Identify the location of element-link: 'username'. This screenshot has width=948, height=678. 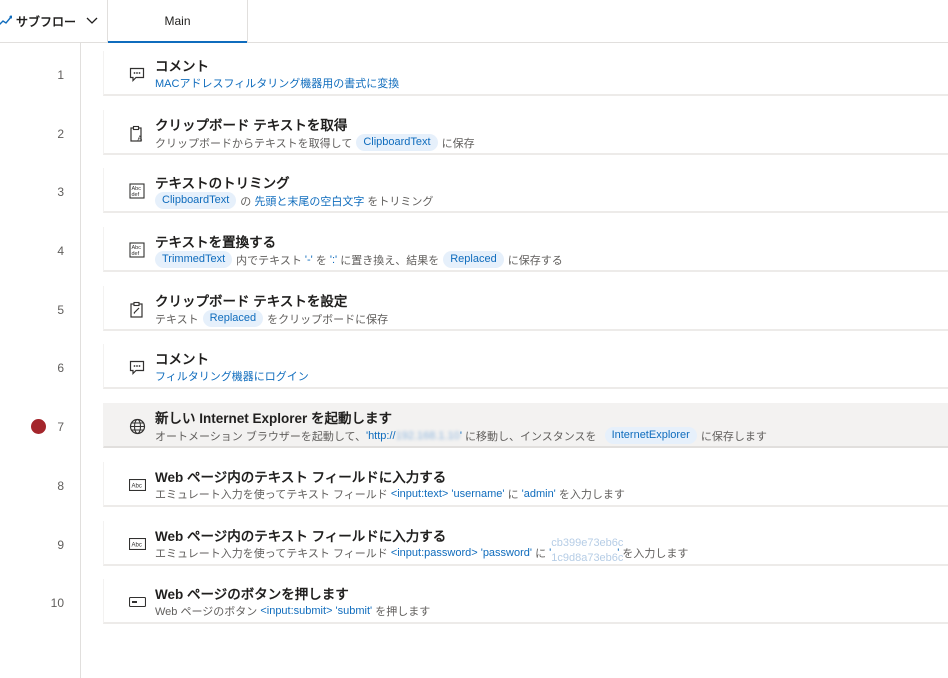
(477, 494).